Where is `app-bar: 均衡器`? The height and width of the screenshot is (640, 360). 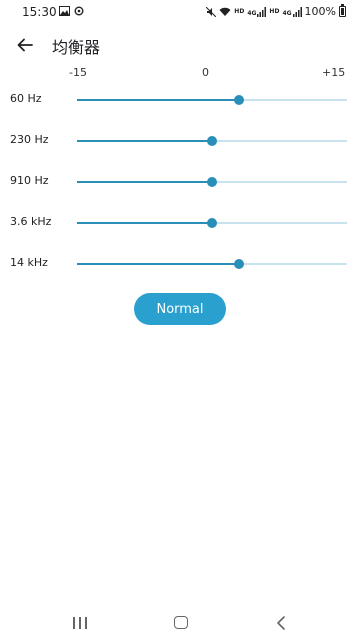
app-bar: 均衡器 is located at coordinates (180, 45).